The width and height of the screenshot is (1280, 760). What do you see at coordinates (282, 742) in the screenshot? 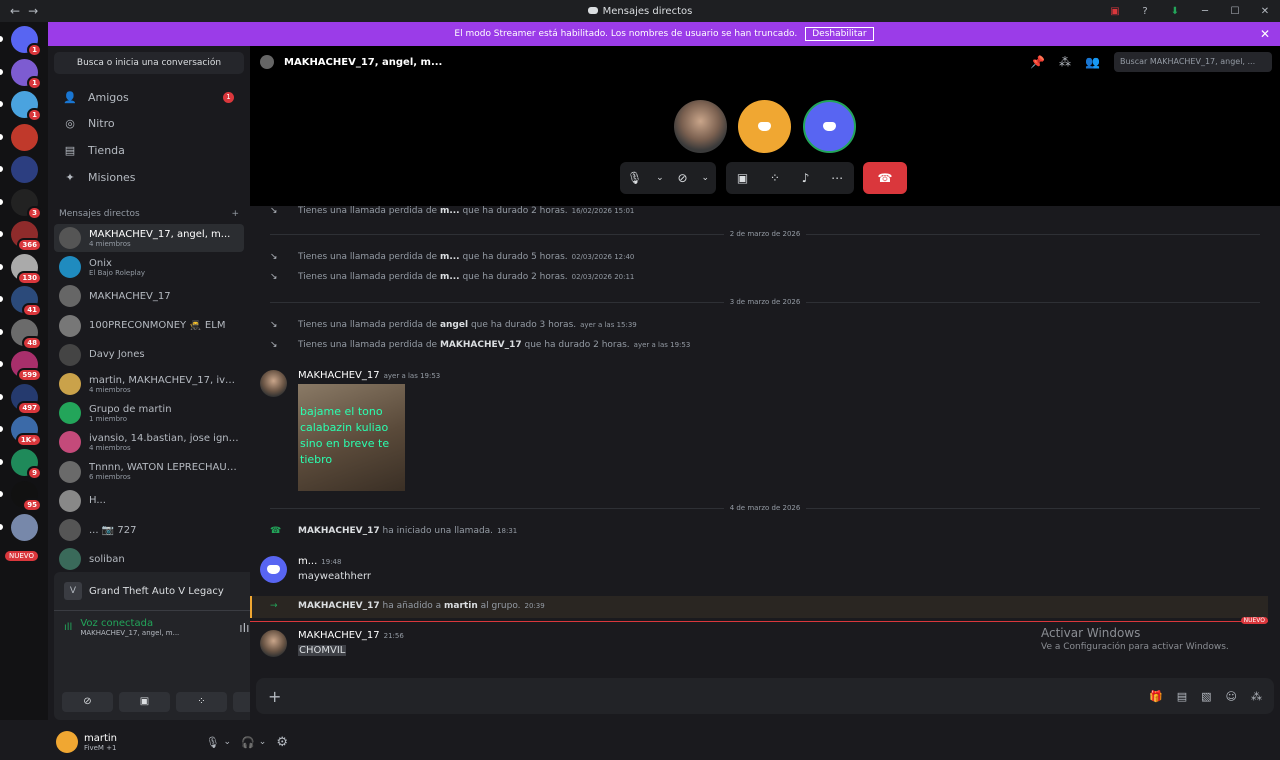
I see `settings-gear-icon: ⚙` at bounding box center [282, 742].